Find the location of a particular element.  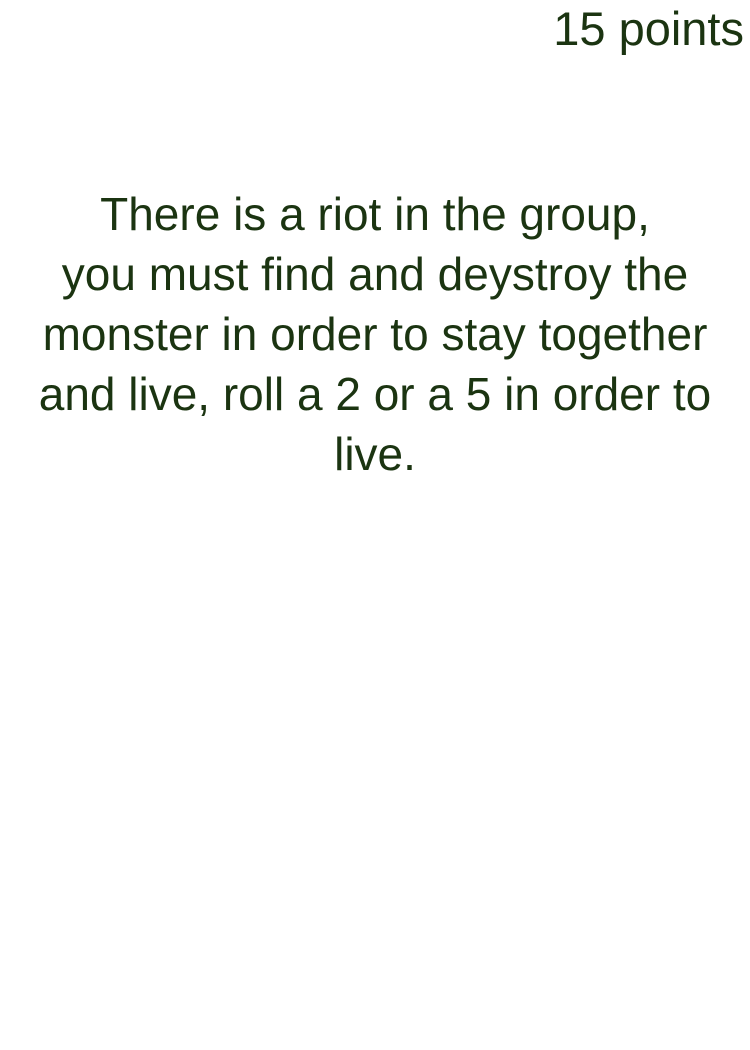

card-description-line: monster in order to stay together is located at coordinates (375, 334).